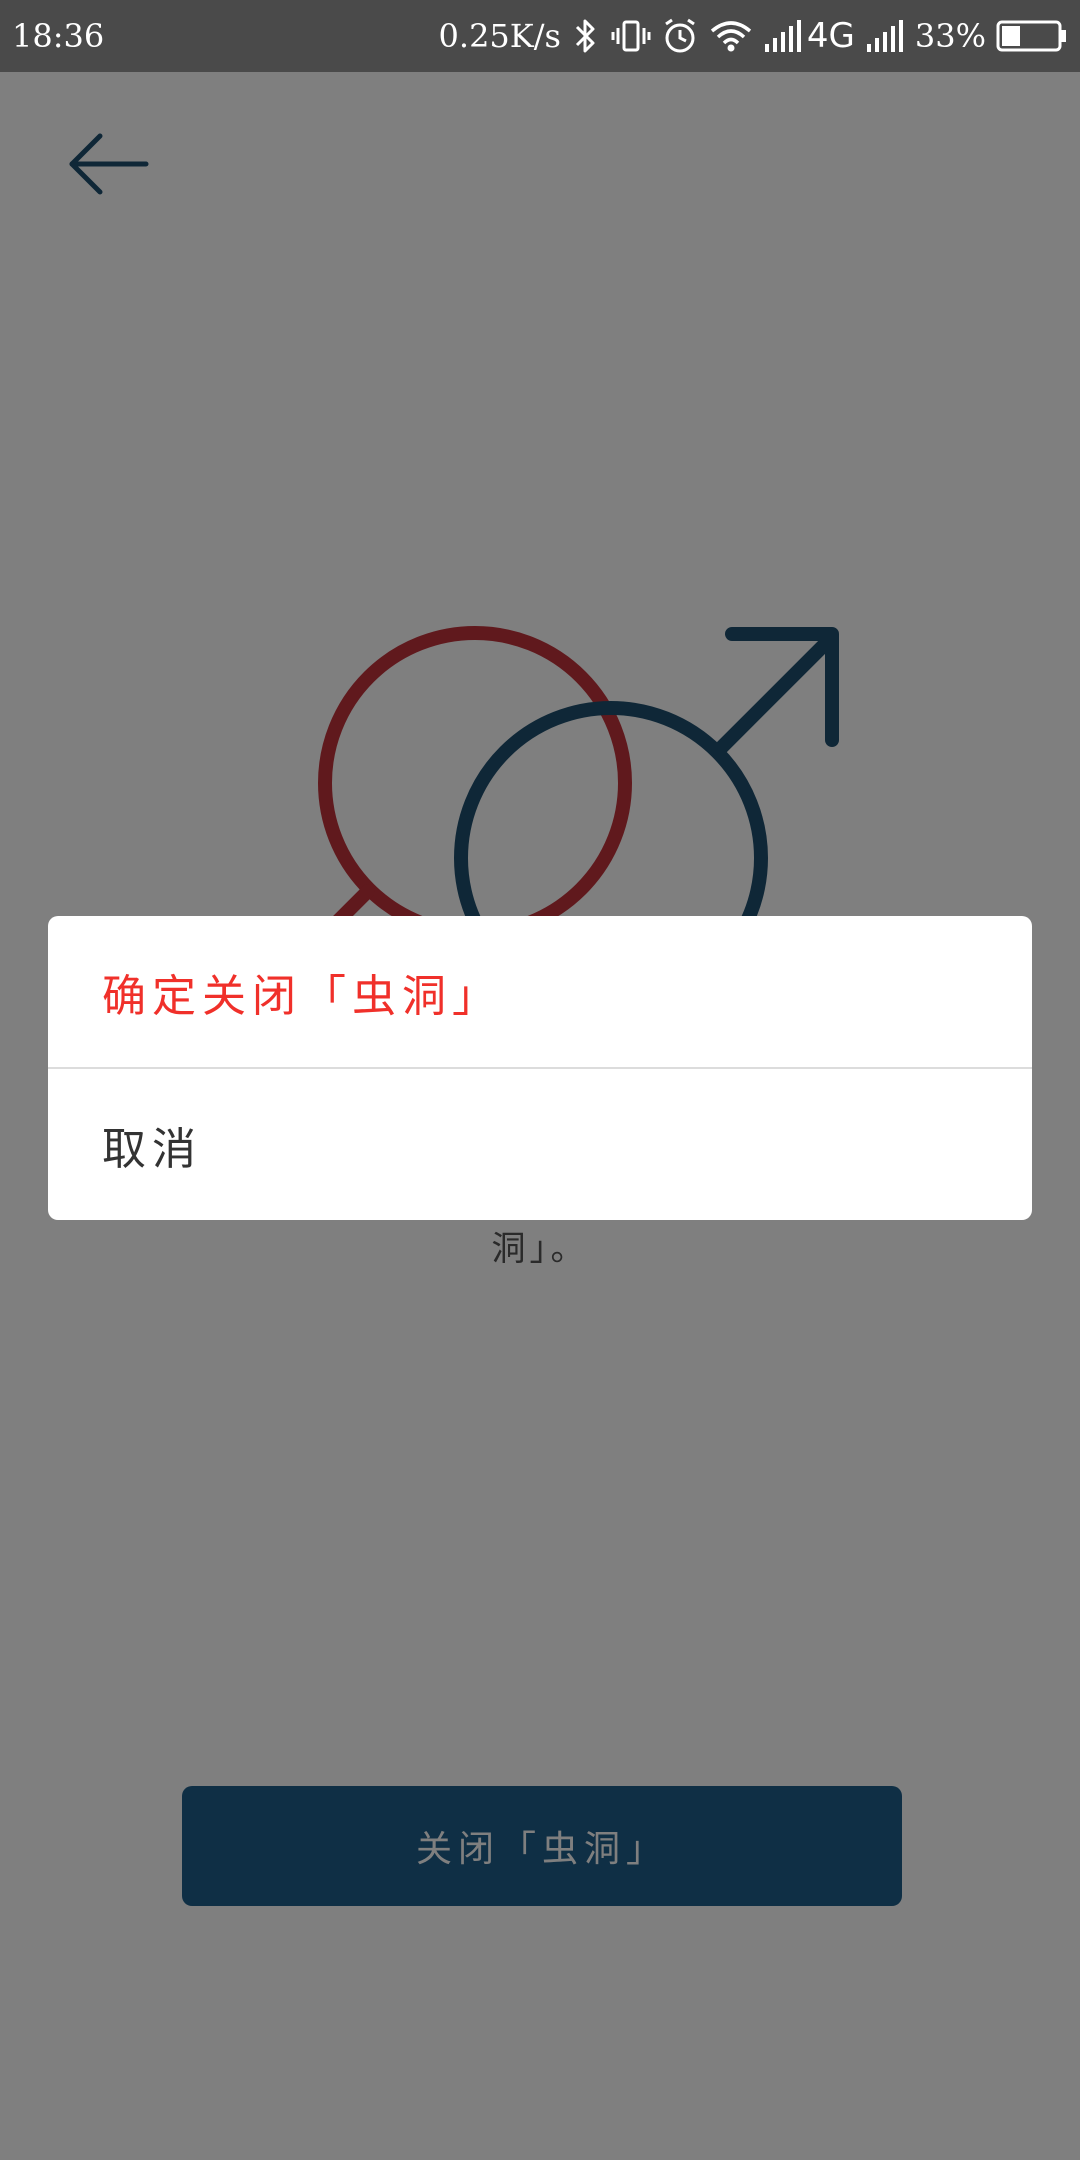  I want to click on confirm-close-wormhole-button: 确定关闭「虫洞」, so click(540, 991).